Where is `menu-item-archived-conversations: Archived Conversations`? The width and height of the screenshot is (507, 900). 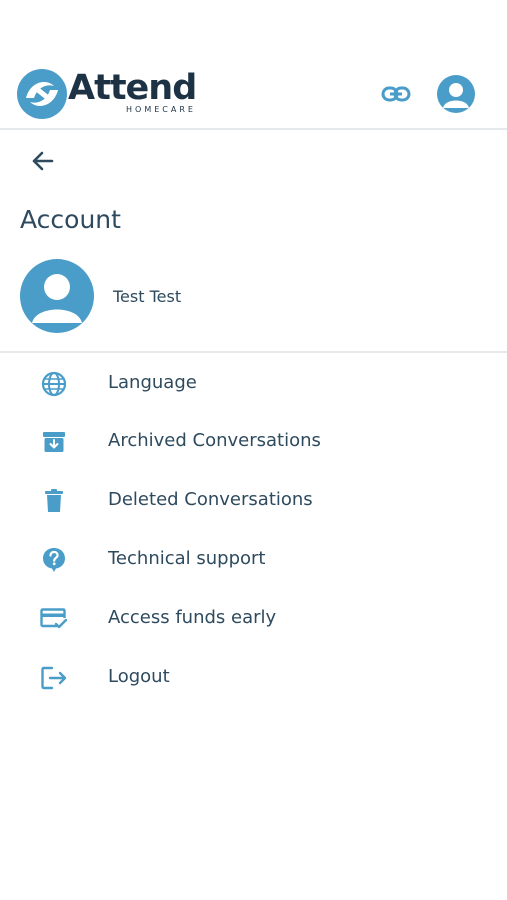 menu-item-archived-conversations: Archived Conversations is located at coordinates (253, 440).